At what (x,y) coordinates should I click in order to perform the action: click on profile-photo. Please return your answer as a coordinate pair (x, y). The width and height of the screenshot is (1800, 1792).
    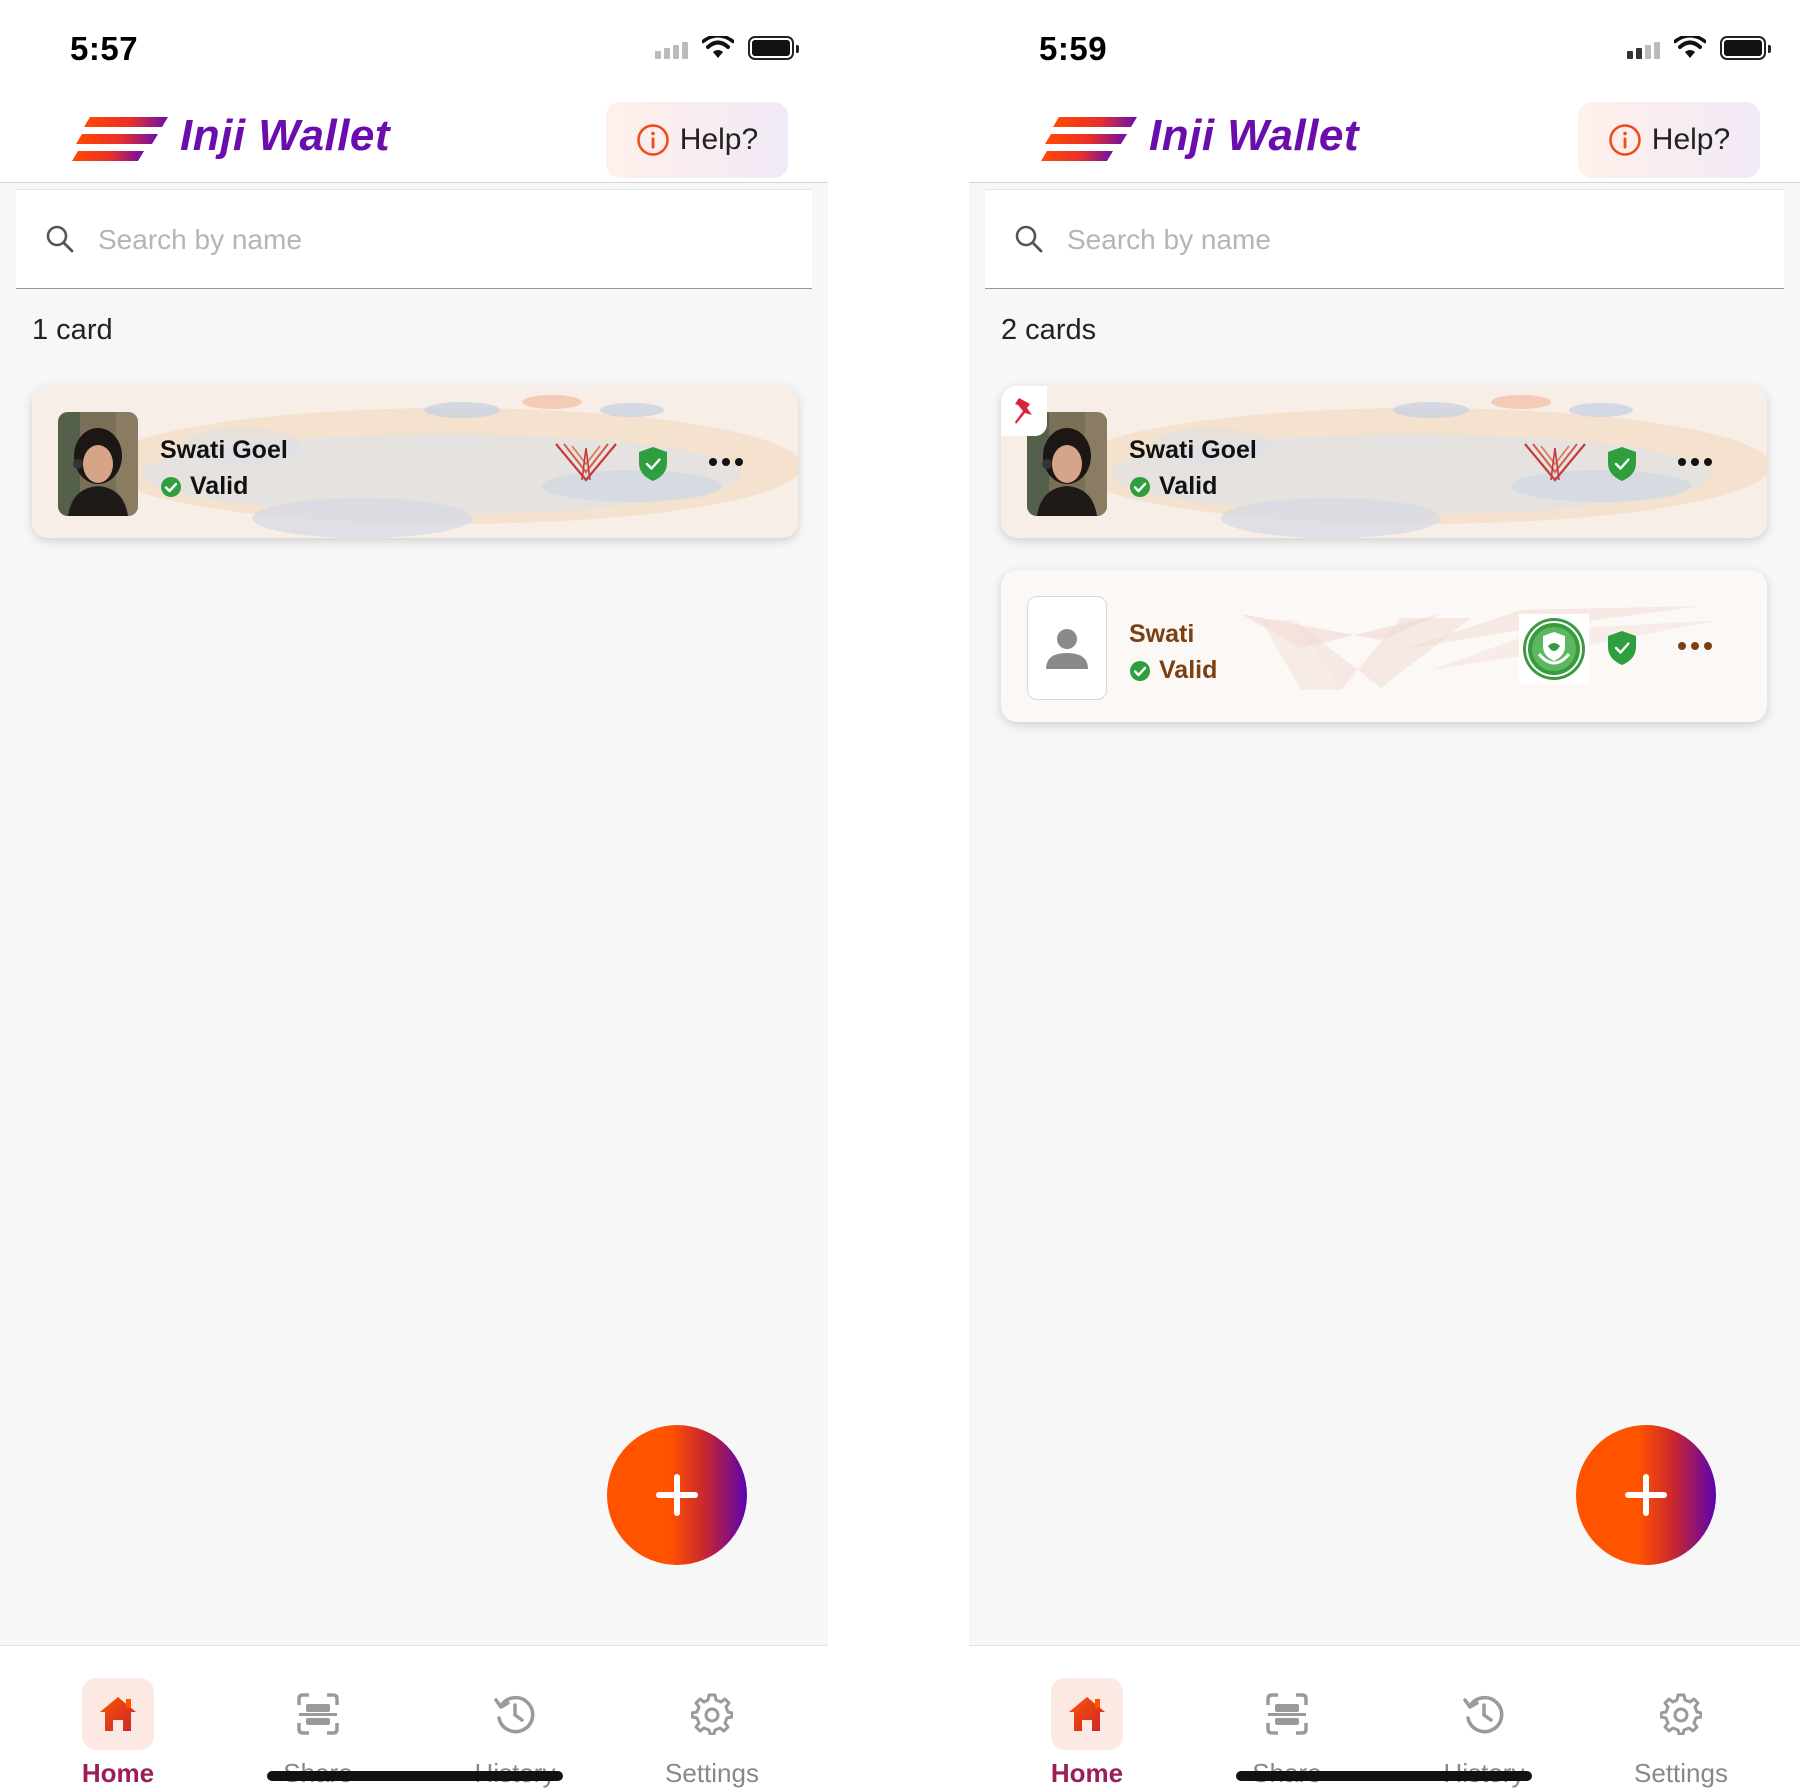
    Looking at the image, I should click on (98, 464).